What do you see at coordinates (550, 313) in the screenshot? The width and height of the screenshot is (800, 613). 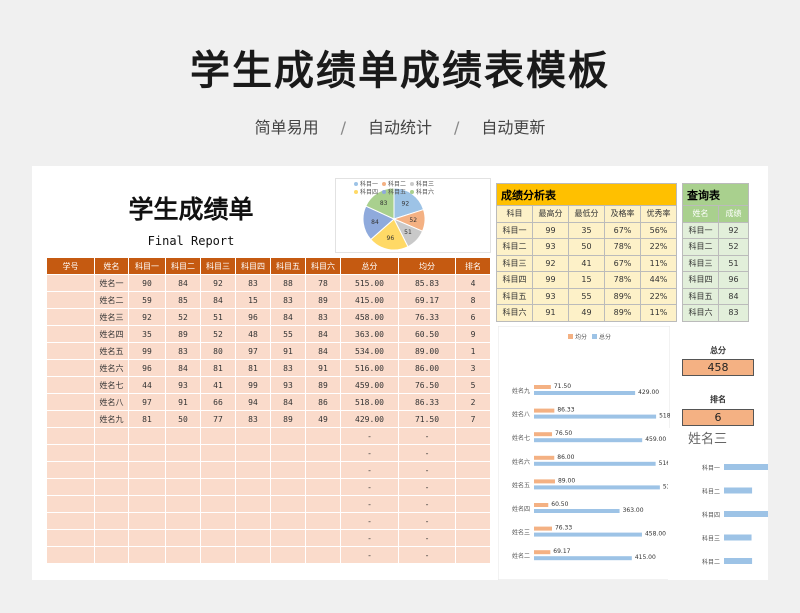 I see `analysis-cell: 91` at bounding box center [550, 313].